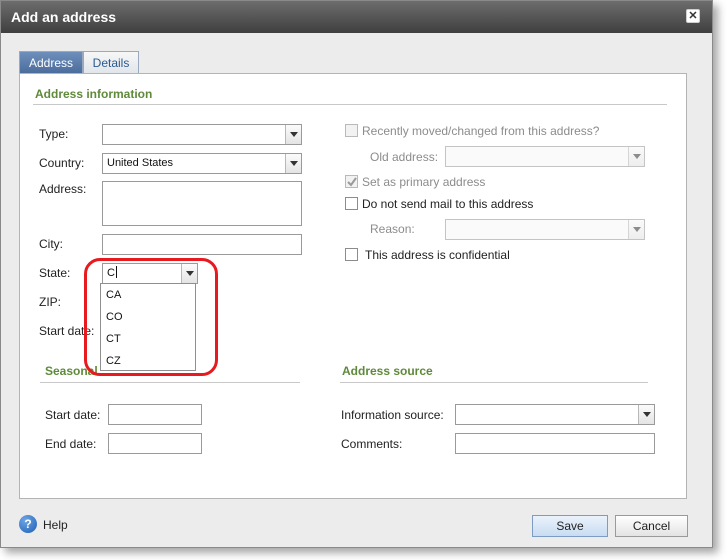  What do you see at coordinates (555, 443) in the screenshot?
I see `comments-field` at bounding box center [555, 443].